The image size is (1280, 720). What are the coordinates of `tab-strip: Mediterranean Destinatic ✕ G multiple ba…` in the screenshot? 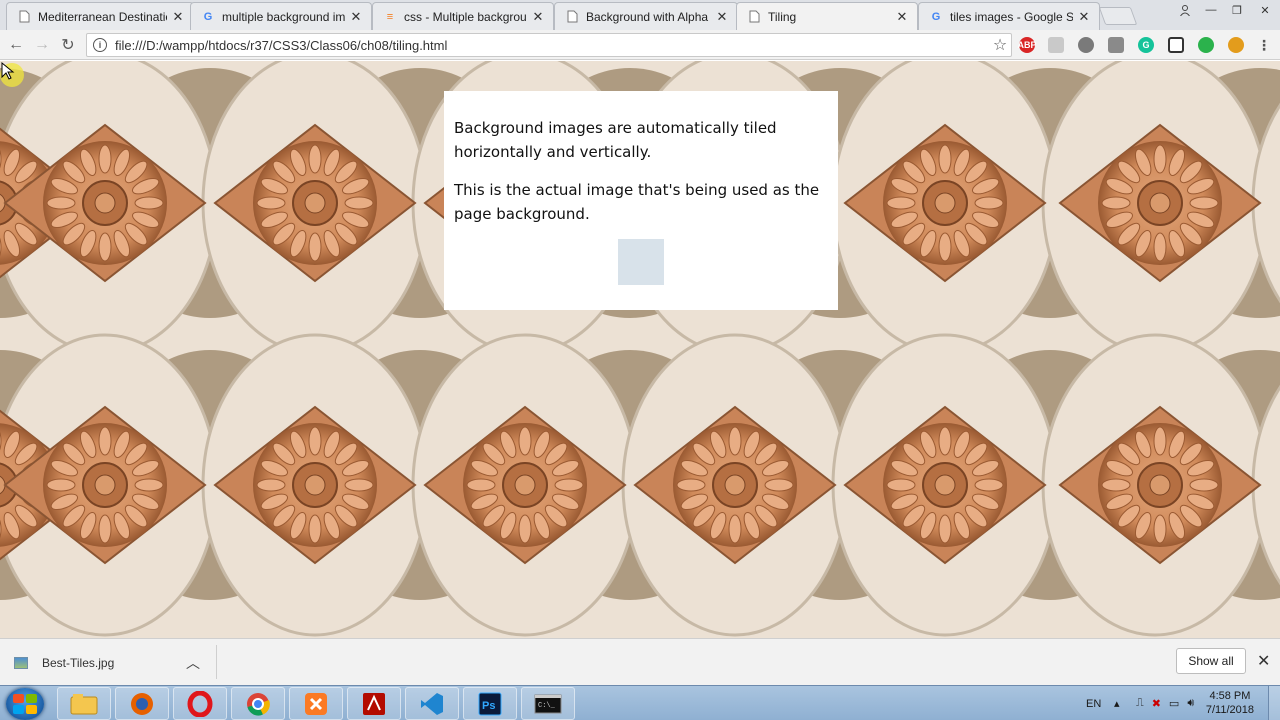 It's located at (640, 15).